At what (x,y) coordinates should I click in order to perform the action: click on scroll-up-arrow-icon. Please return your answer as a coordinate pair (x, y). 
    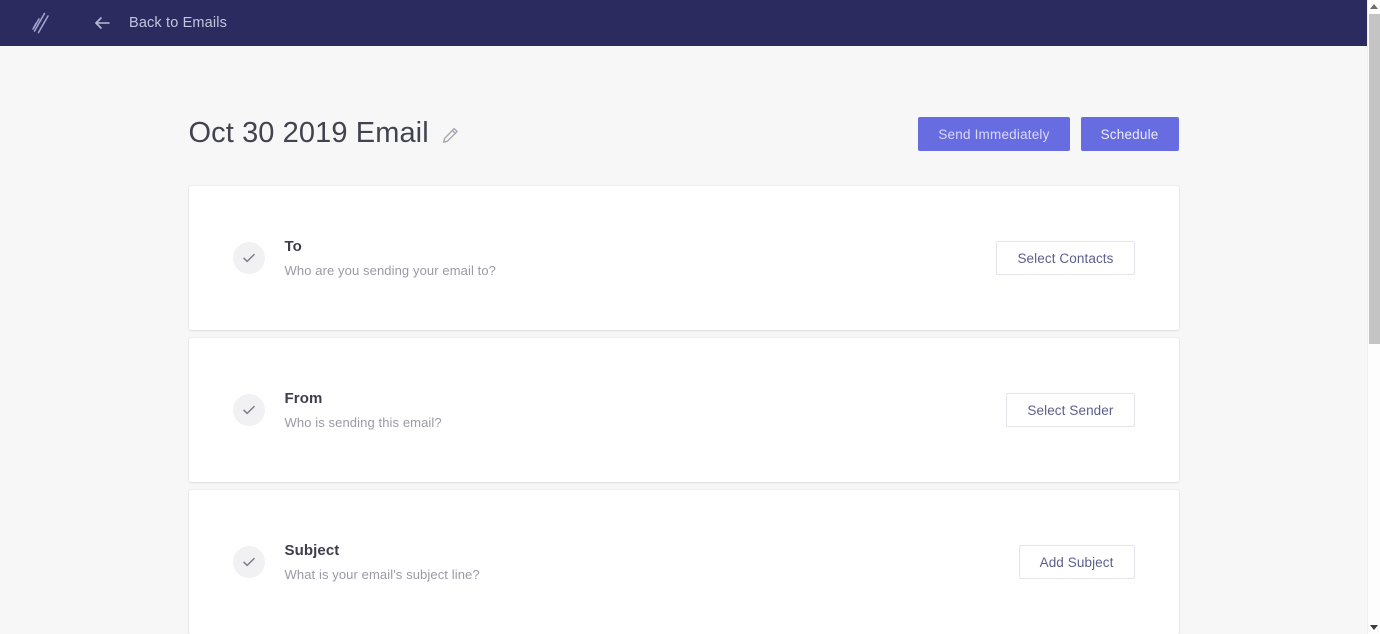
    Looking at the image, I should click on (1374, 6).